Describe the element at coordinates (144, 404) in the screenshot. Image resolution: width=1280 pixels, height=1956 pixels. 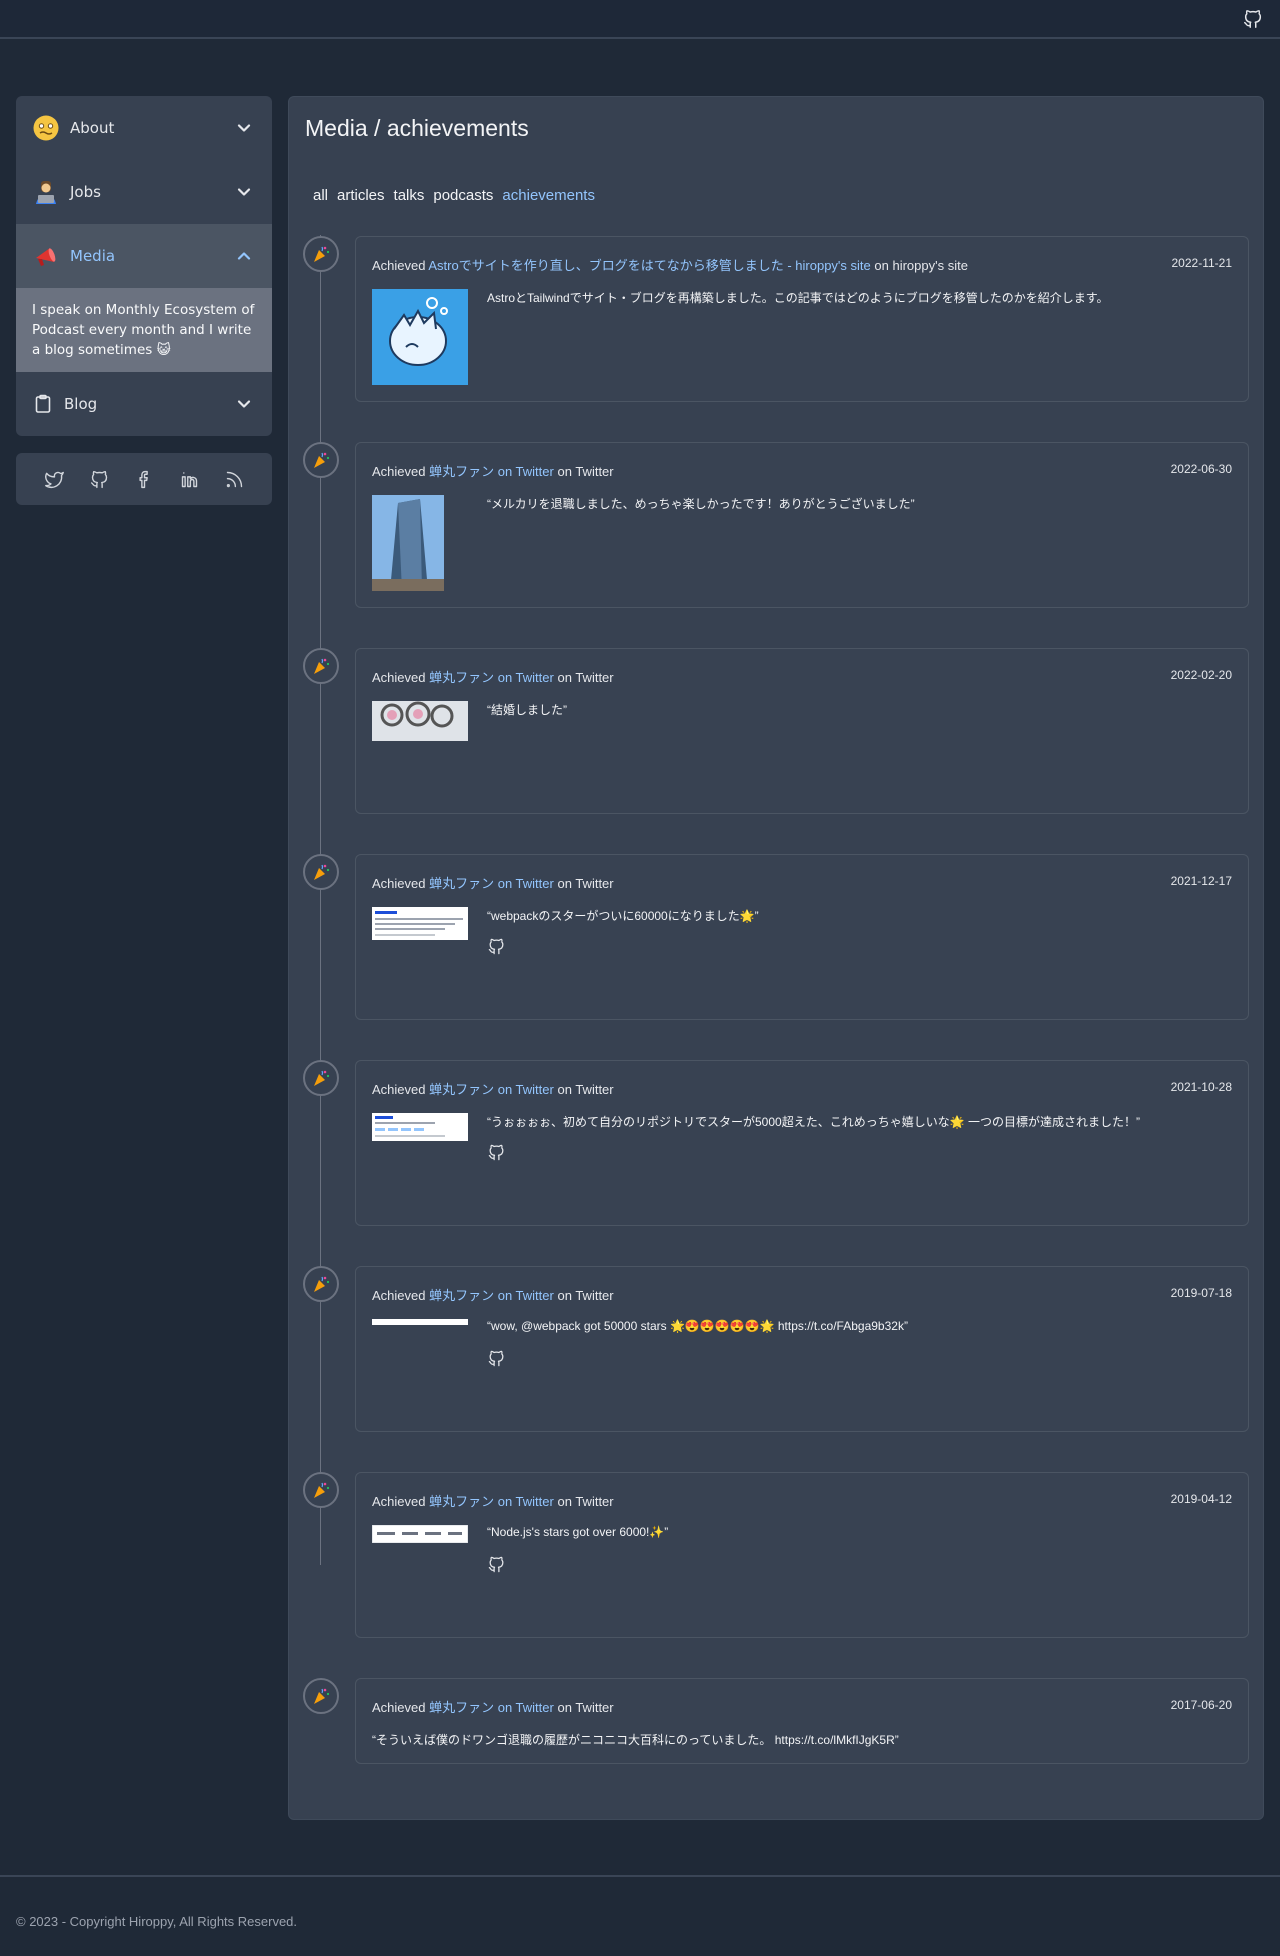
I see `sidebar-item-blog: Blog` at that location.